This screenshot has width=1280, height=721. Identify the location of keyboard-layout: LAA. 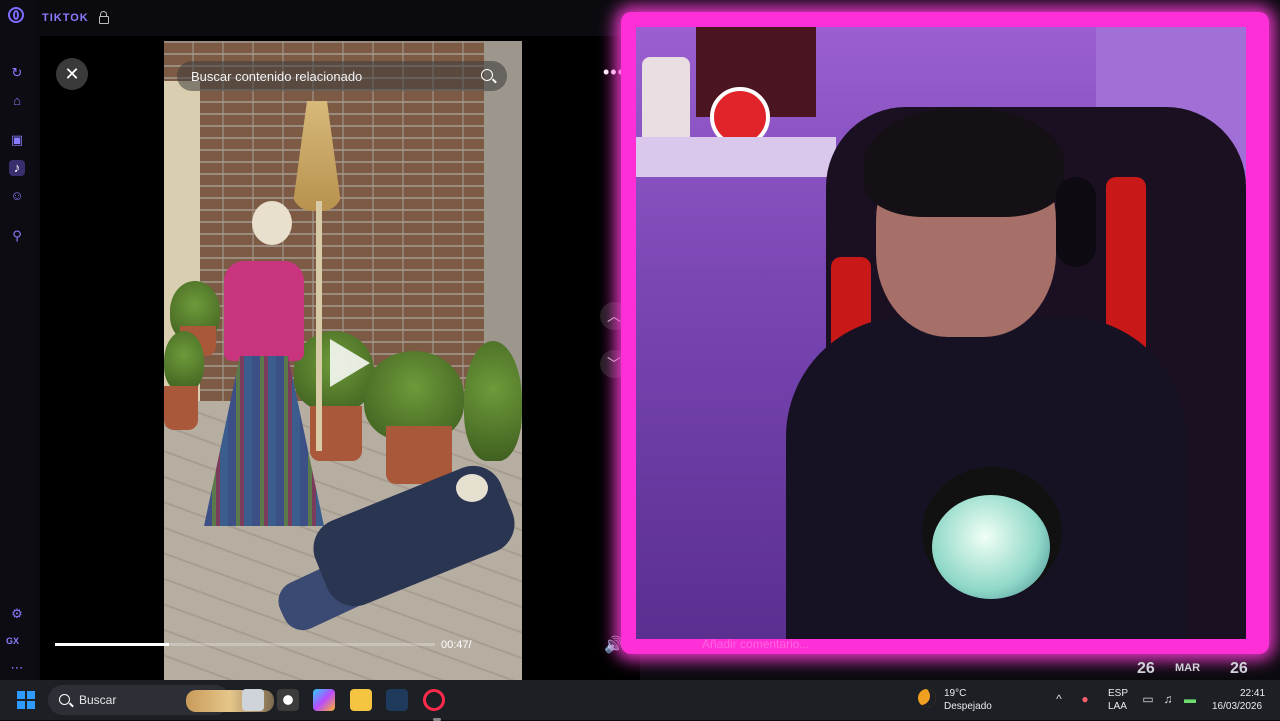
(1117, 706).